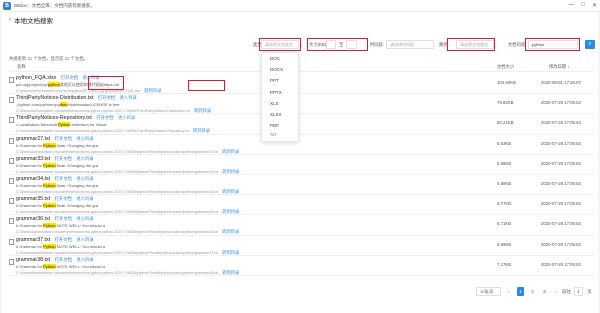 The height and width of the screenshot is (313, 600). Describe the element at coordinates (520, 291) in the screenshot. I see `page-1-button: 1` at that location.